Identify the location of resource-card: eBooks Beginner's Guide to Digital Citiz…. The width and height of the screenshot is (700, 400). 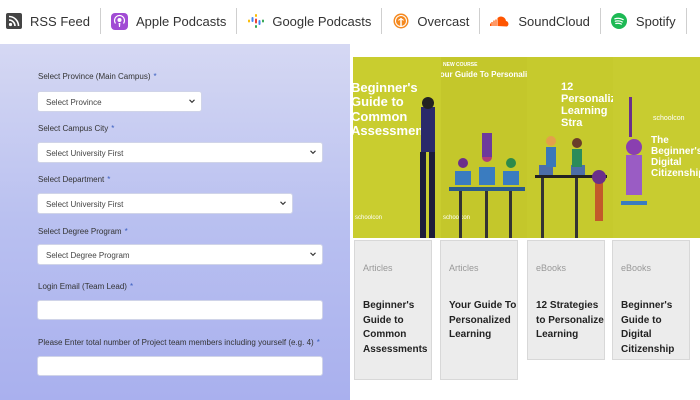
(651, 300).